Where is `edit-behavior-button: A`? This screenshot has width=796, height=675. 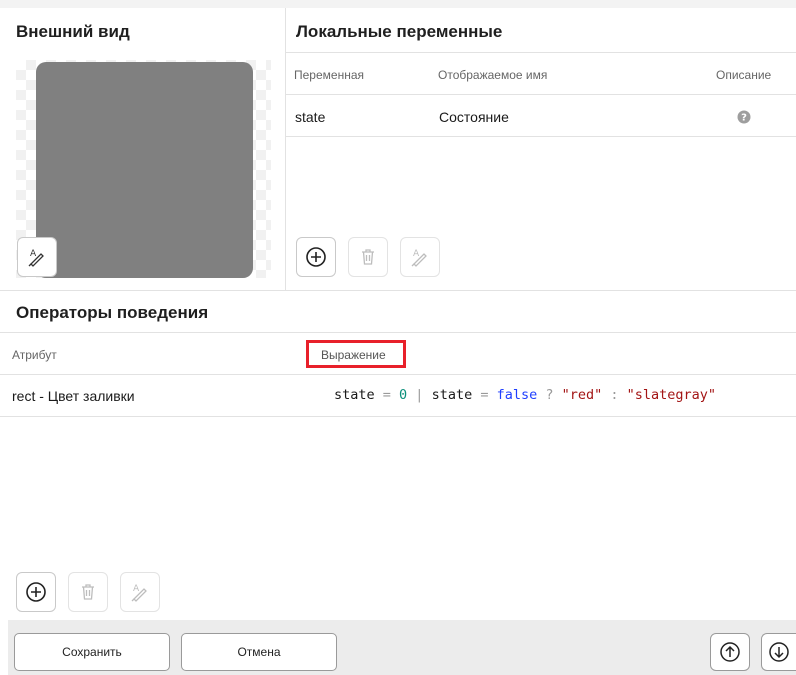 edit-behavior-button: A is located at coordinates (140, 592).